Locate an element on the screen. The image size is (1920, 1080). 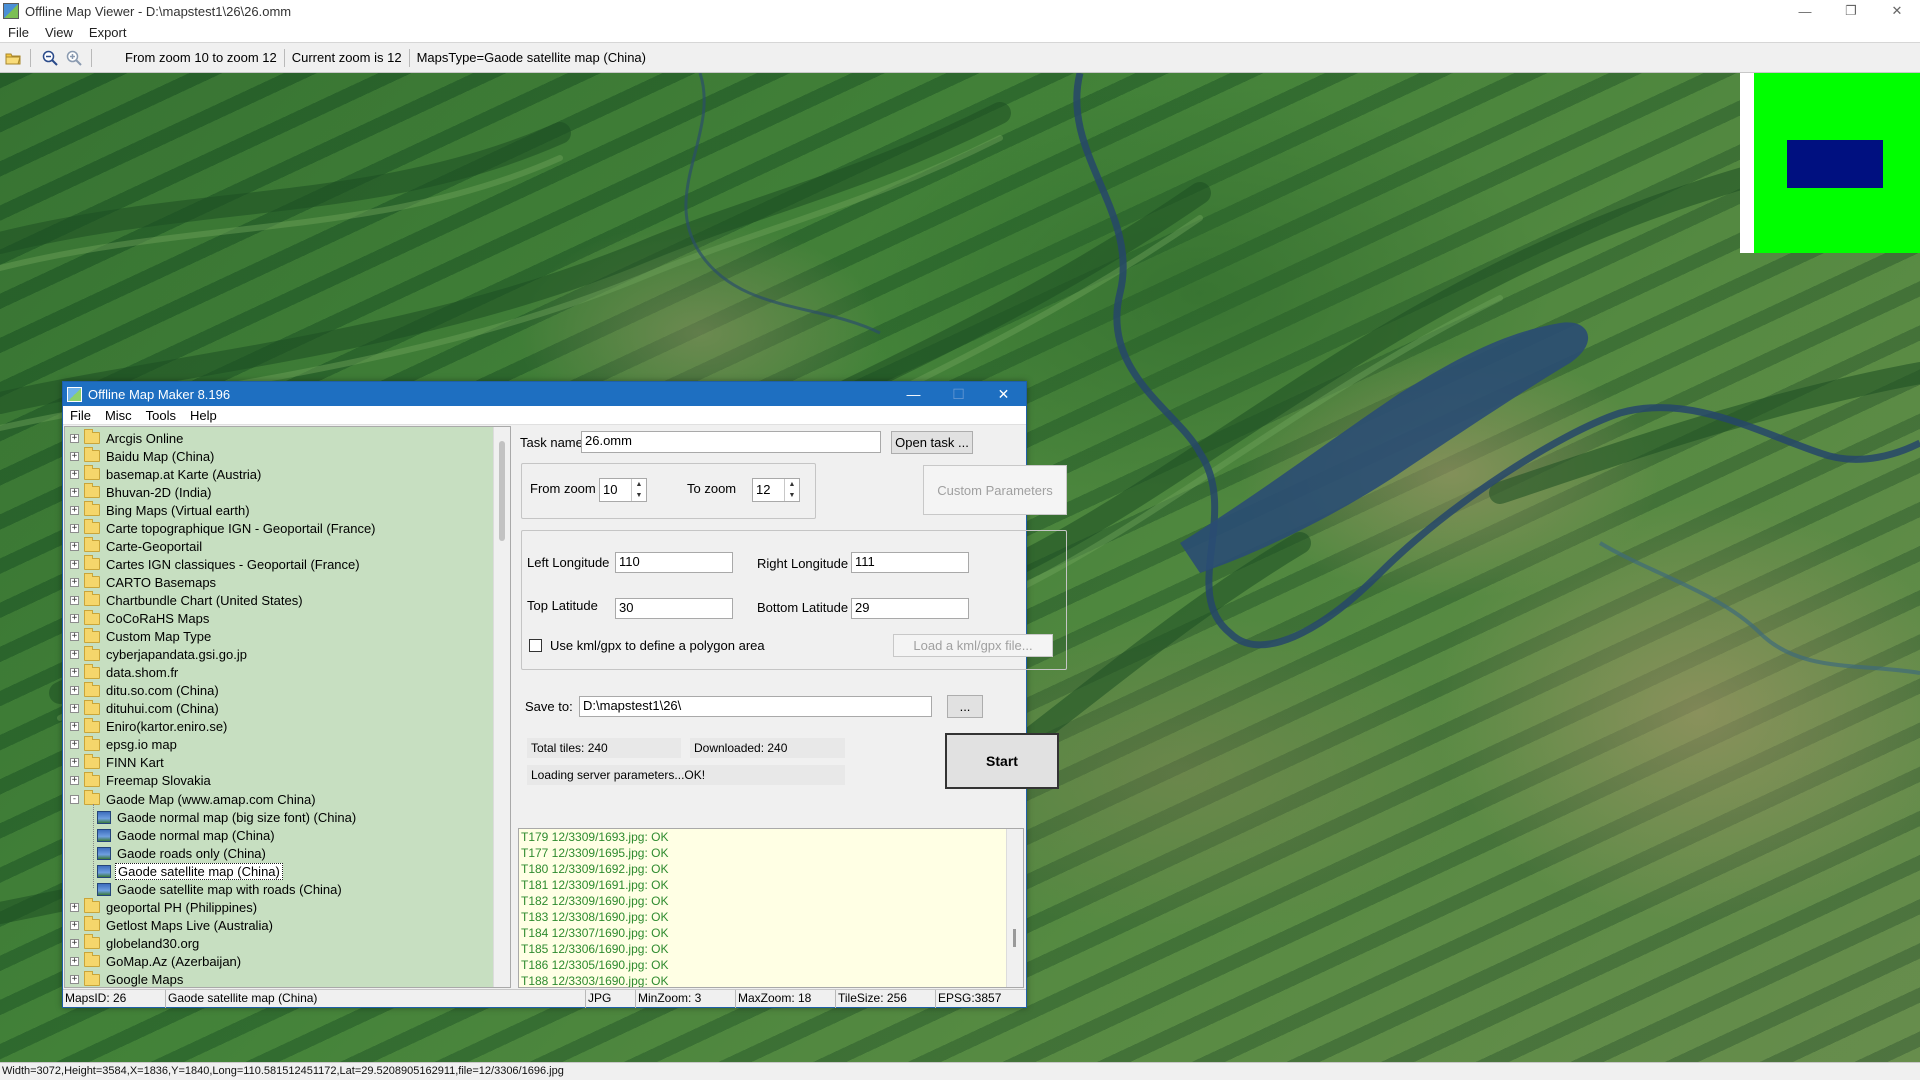
tree-folder-item: + data.shom.fr is located at coordinates (122, 672).